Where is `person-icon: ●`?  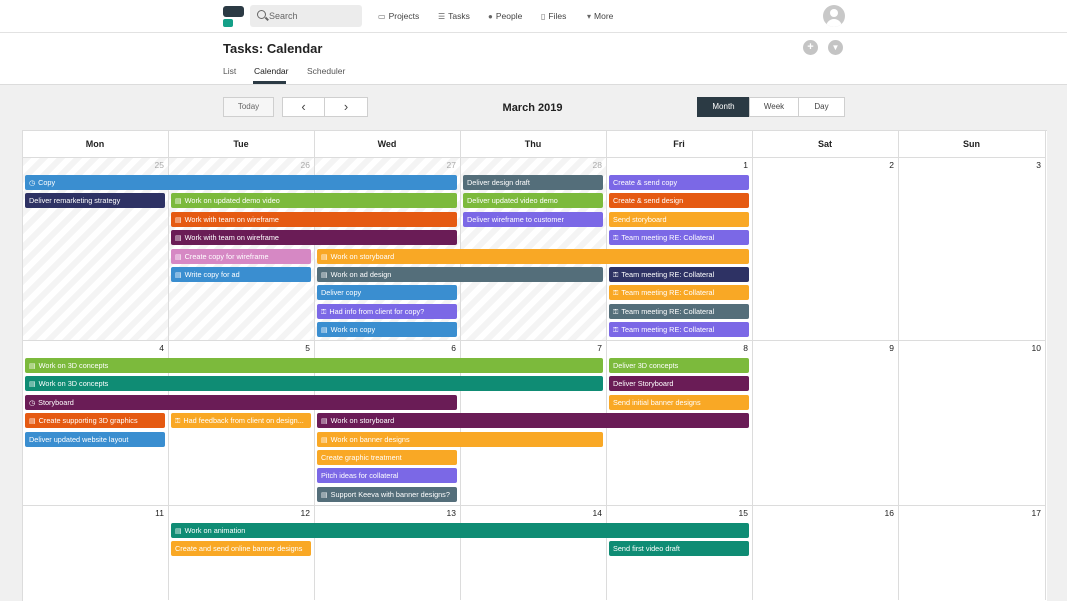 person-icon: ● is located at coordinates (490, 16).